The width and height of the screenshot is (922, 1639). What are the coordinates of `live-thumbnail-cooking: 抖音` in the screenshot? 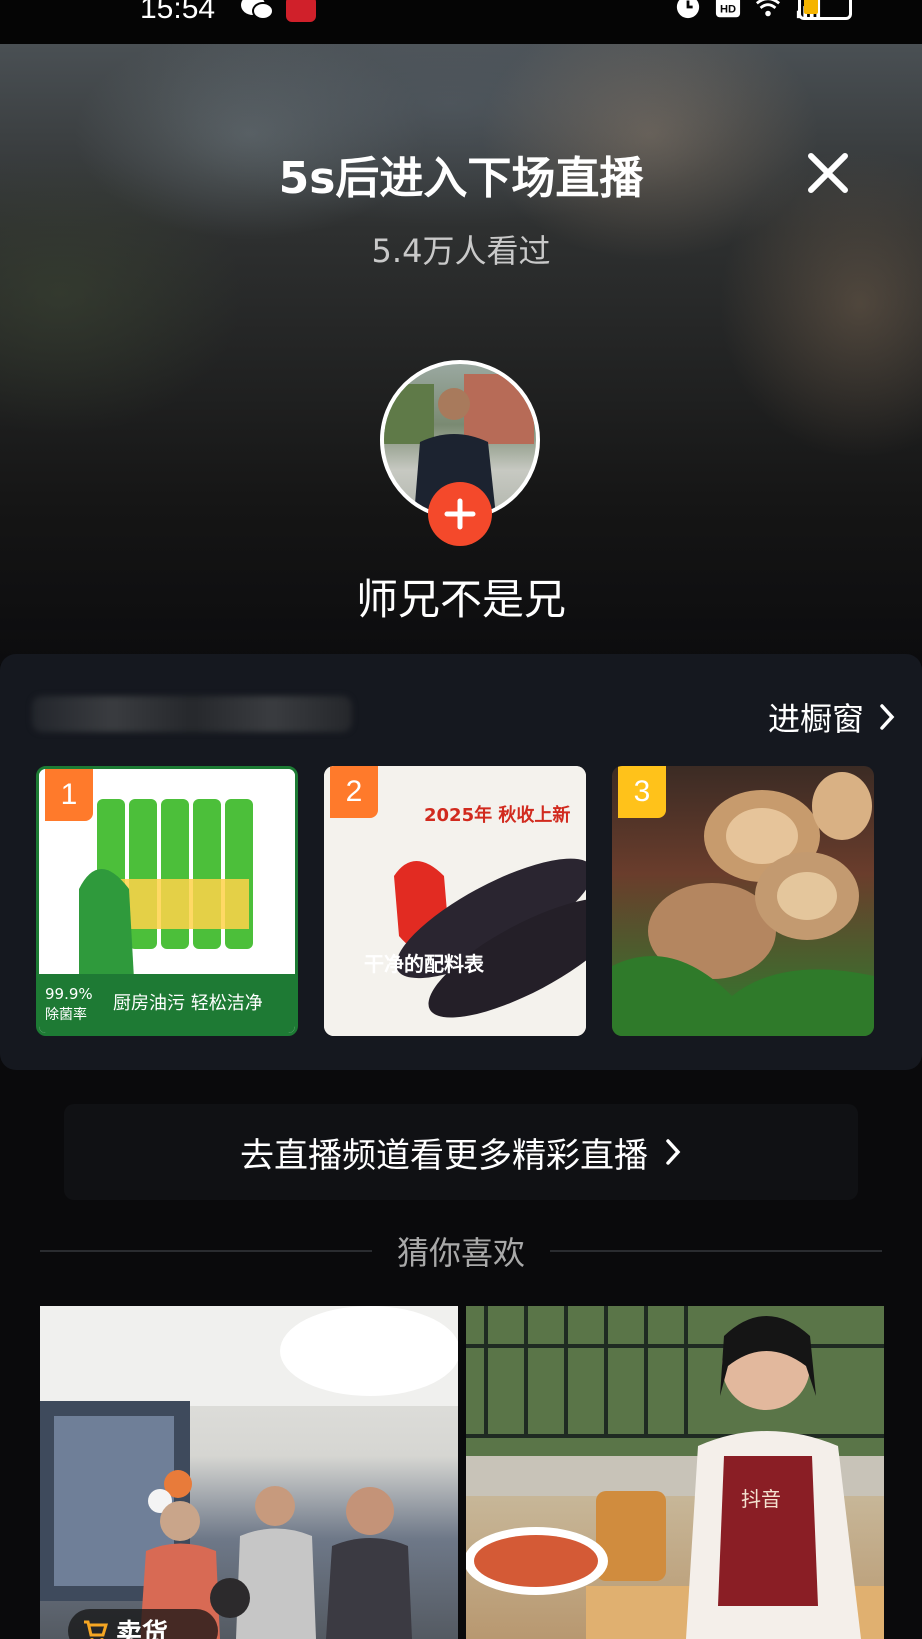 It's located at (675, 1472).